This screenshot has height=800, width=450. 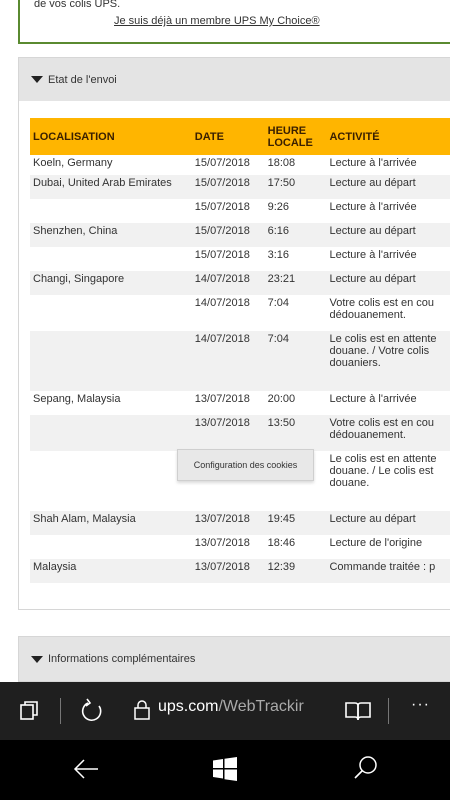 I want to click on cell-time: 6:16, so click(x=295, y=235).